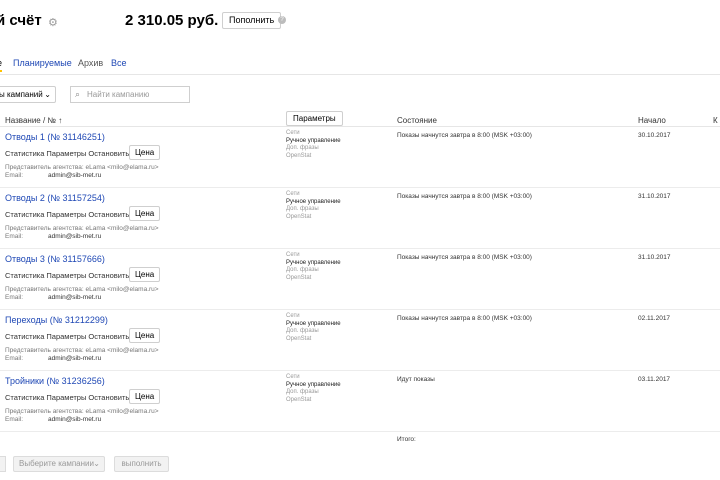 The height and width of the screenshot is (480, 720). What do you see at coordinates (252, 20) in the screenshot?
I see `topup-button: Пополнить` at bounding box center [252, 20].